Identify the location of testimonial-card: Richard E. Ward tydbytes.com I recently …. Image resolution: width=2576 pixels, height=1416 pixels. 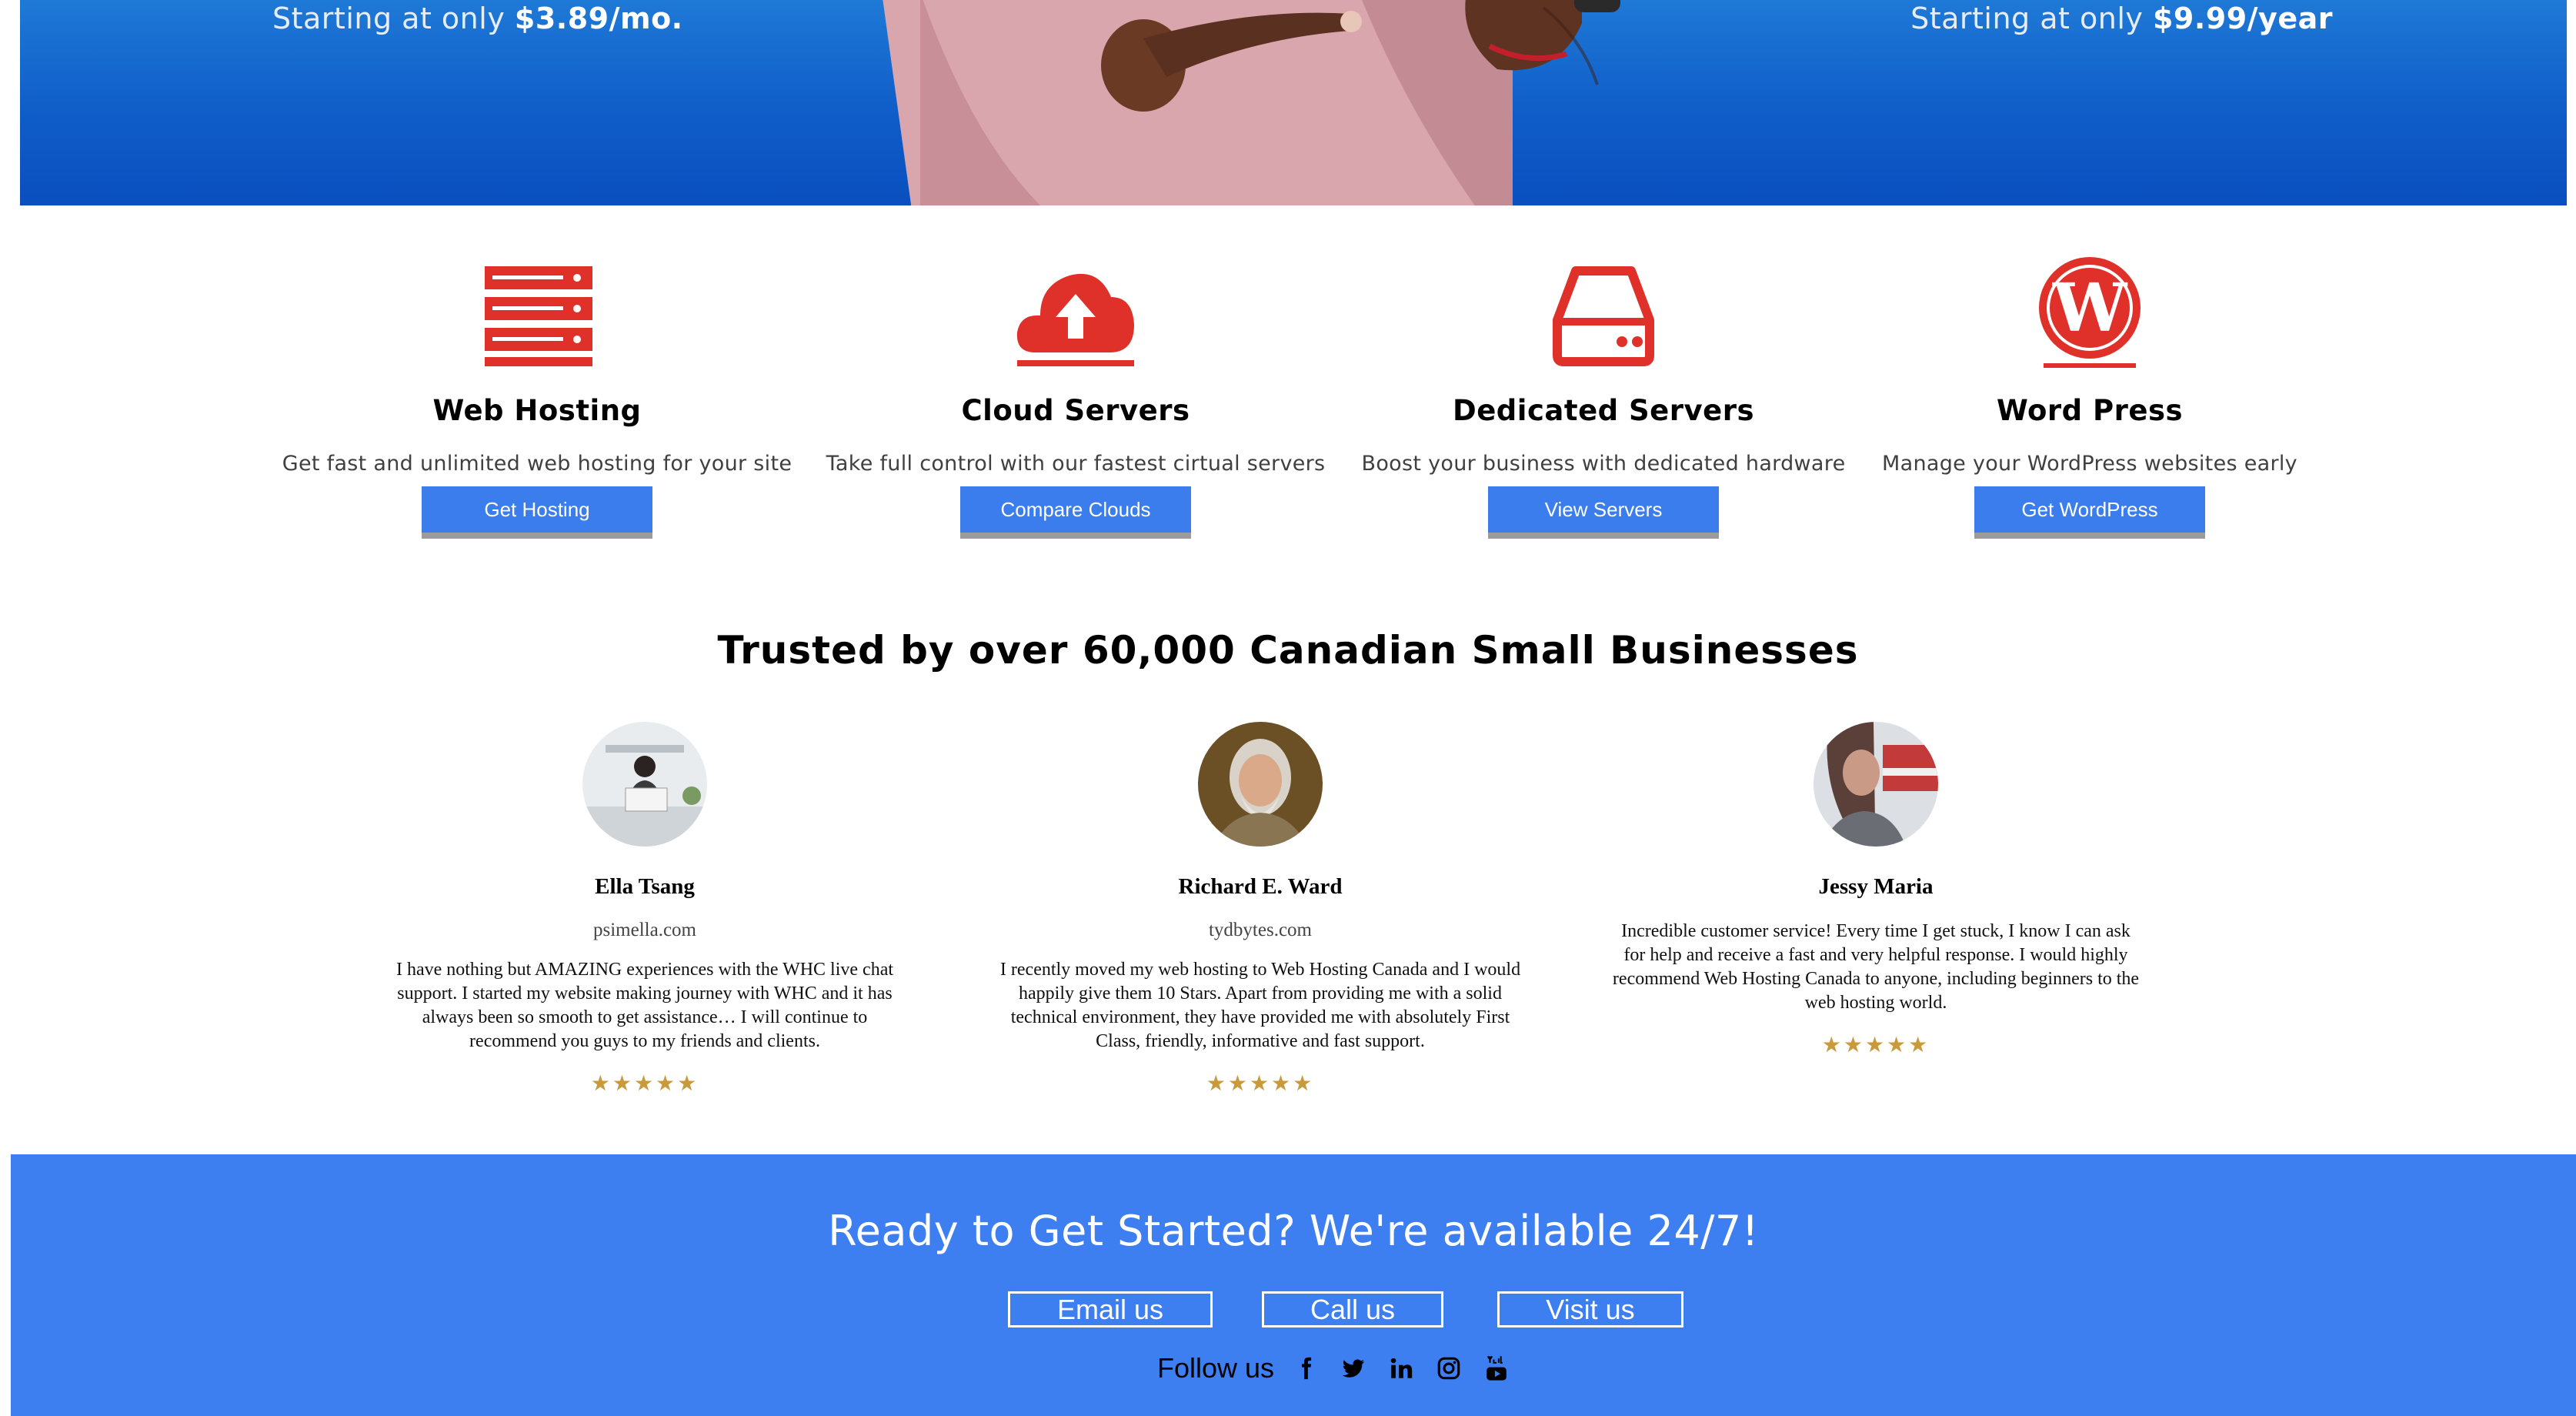
(1261, 909).